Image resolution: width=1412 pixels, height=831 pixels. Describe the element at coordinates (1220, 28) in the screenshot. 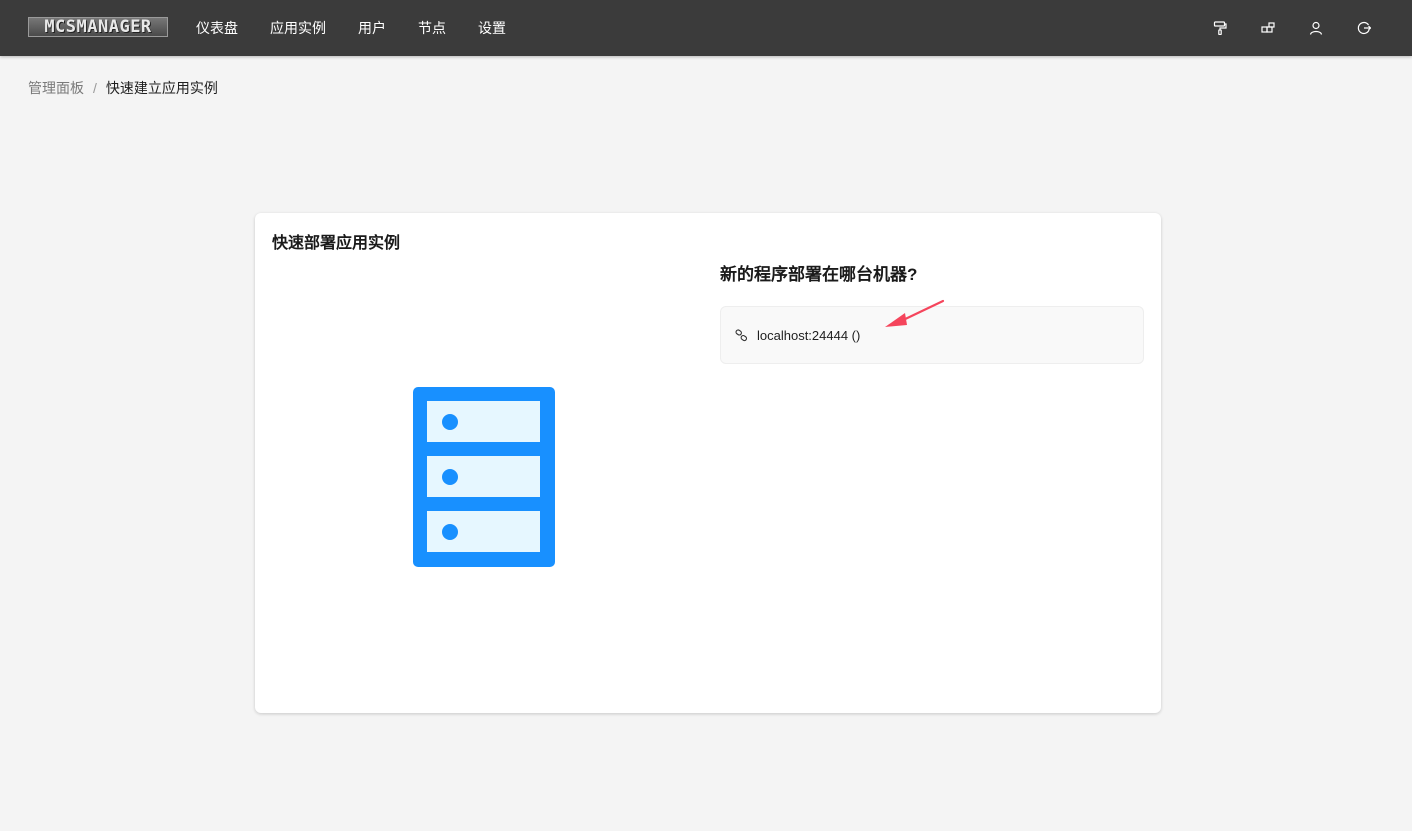

I see `paint-roller-icon` at that location.